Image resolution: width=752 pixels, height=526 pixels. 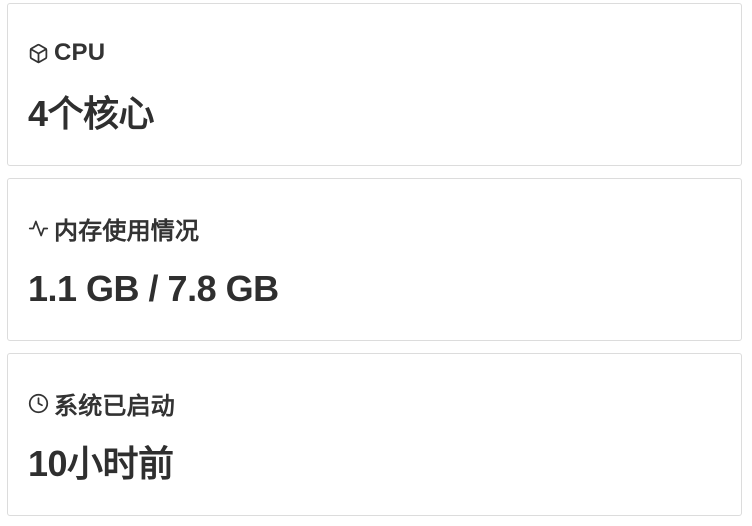 I want to click on cpu-label: CPU, so click(x=80, y=52).